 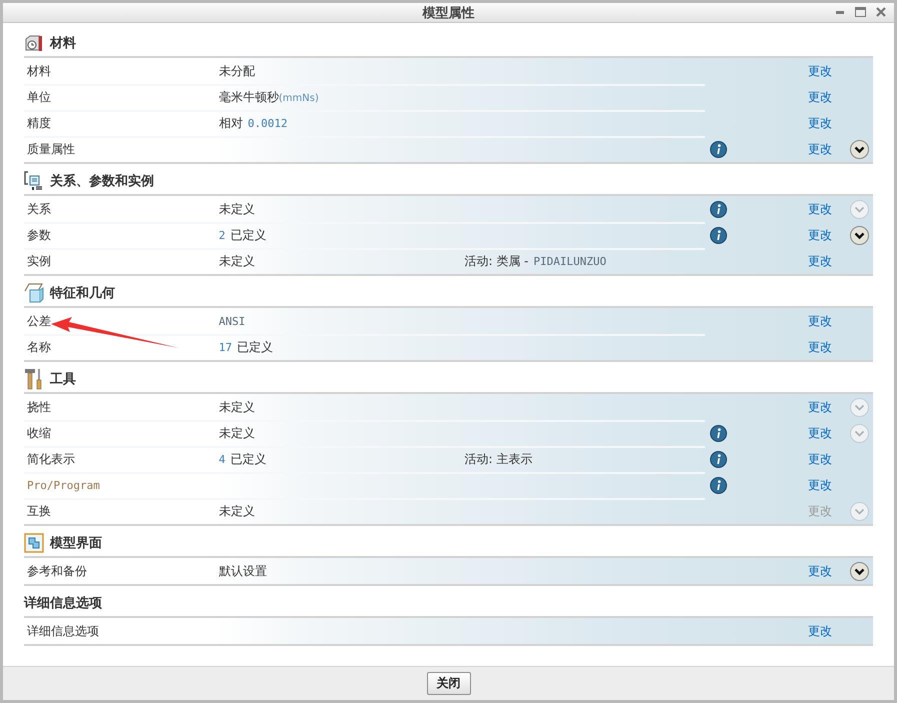 What do you see at coordinates (881, 12) in the screenshot?
I see `close-icon` at bounding box center [881, 12].